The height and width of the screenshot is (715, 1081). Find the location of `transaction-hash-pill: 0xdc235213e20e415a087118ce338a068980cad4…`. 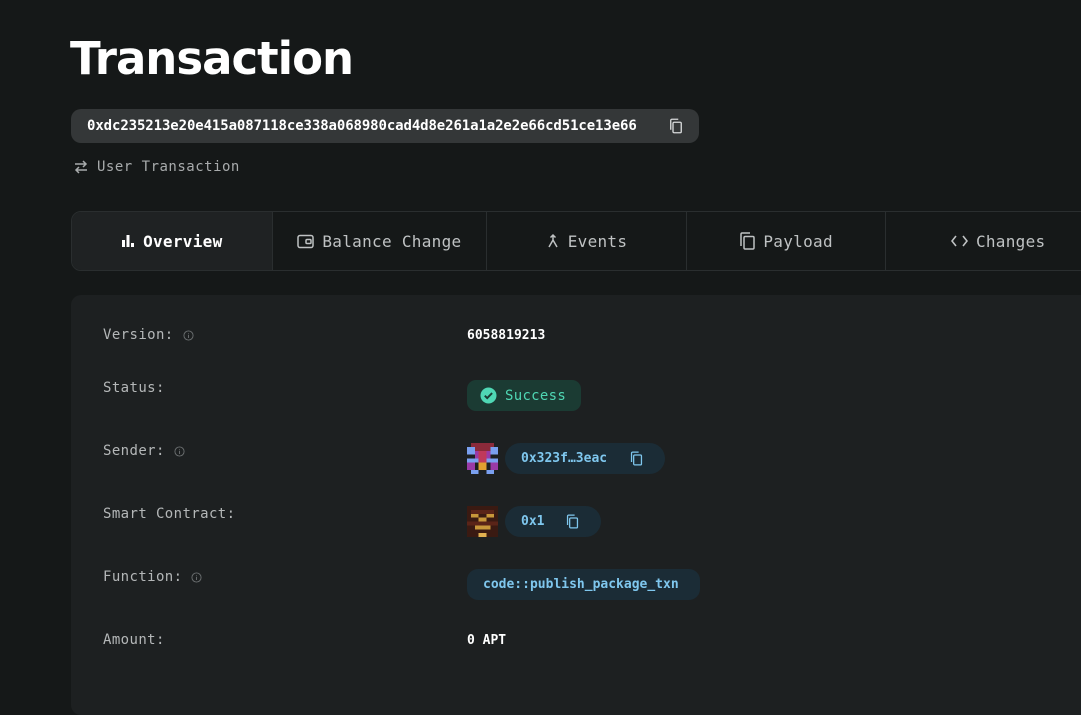

transaction-hash-pill: 0xdc235213e20e415a087118ce338a068980cad4… is located at coordinates (385, 126).